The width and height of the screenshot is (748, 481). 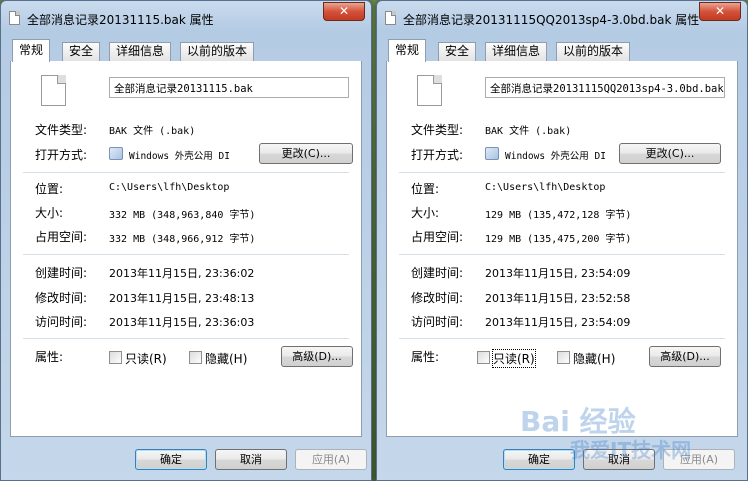 What do you see at coordinates (120, 20) in the screenshot?
I see `window-title: 全部消息记录20131115.bak 属性` at bounding box center [120, 20].